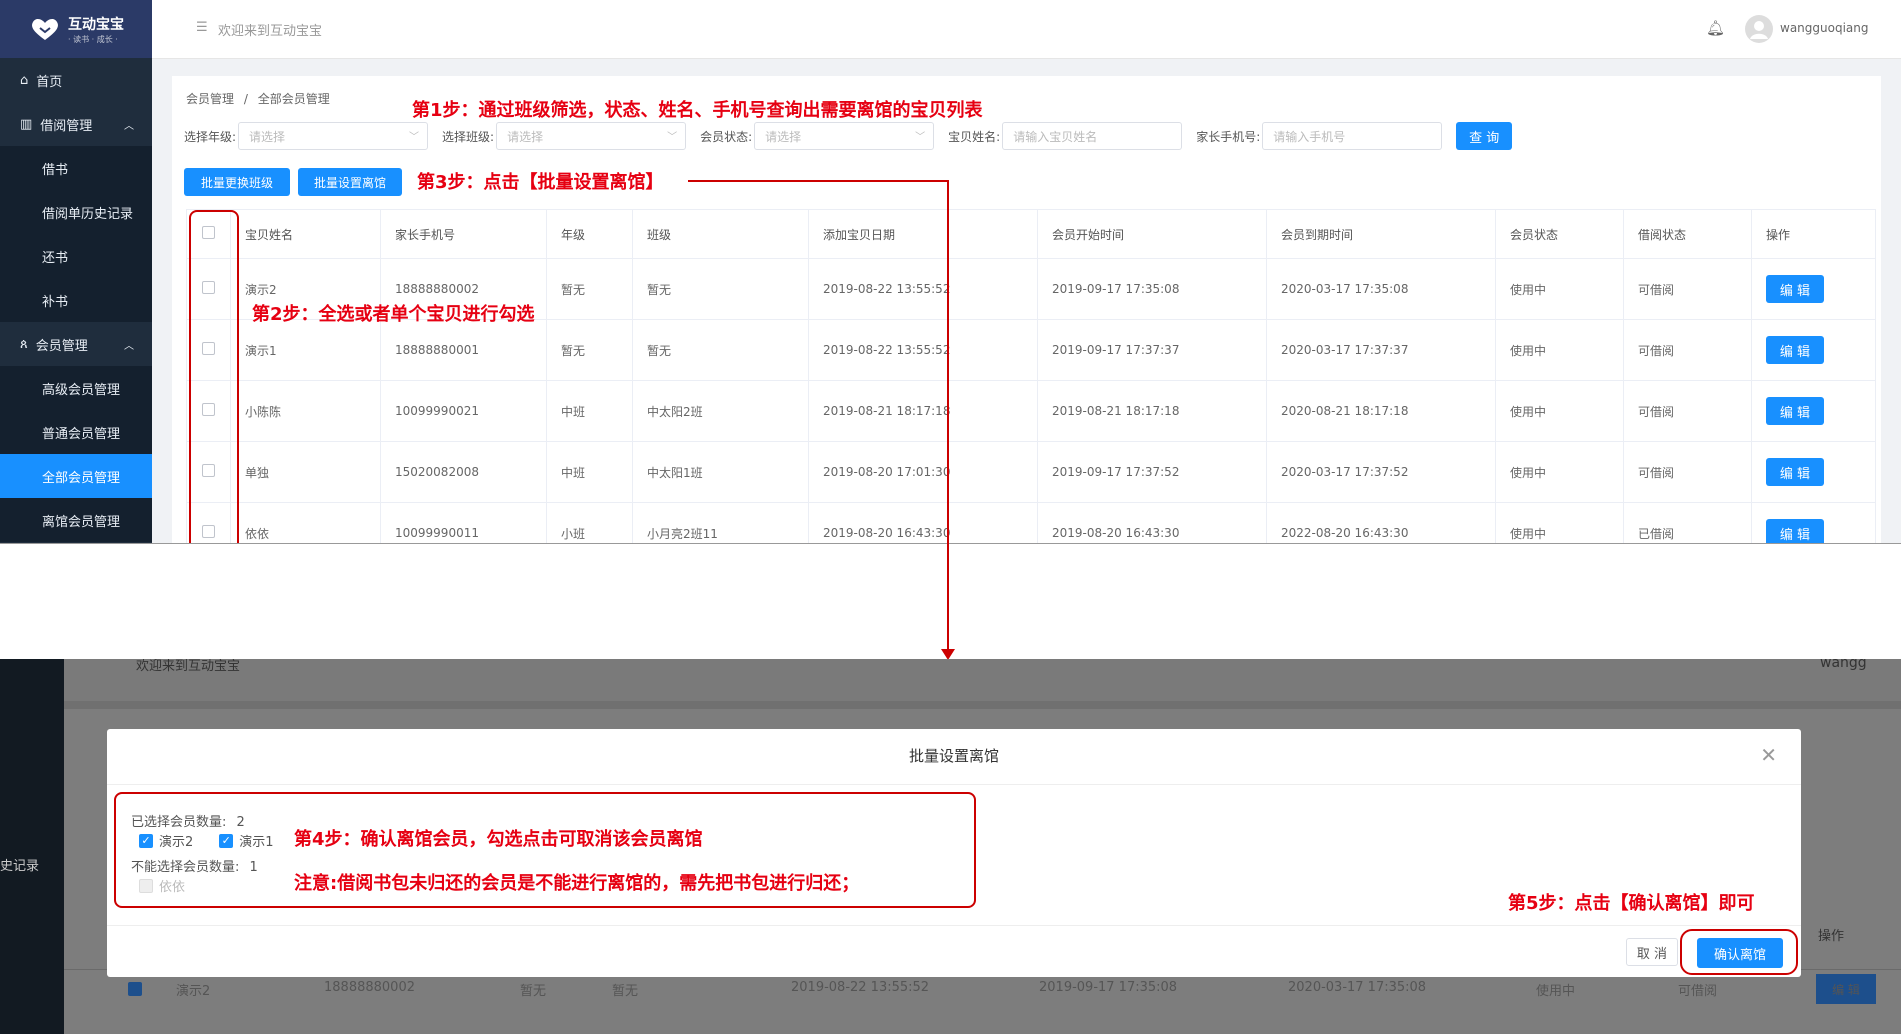 The image size is (1901, 1034). I want to click on flow-arrow, so click(821, 420).